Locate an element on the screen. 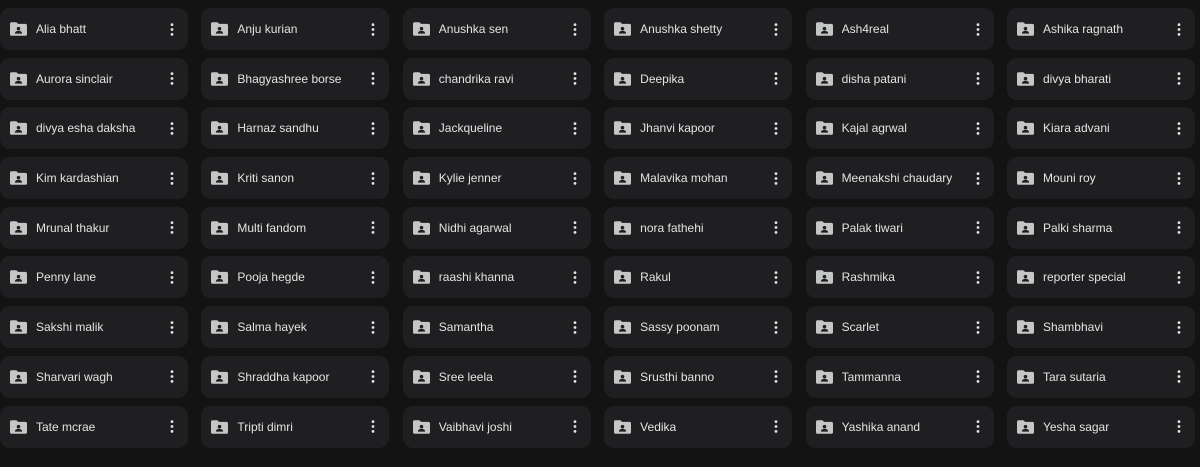 The width and height of the screenshot is (1200, 467). folder-item: Nidhi agarwal is located at coordinates (496, 227).